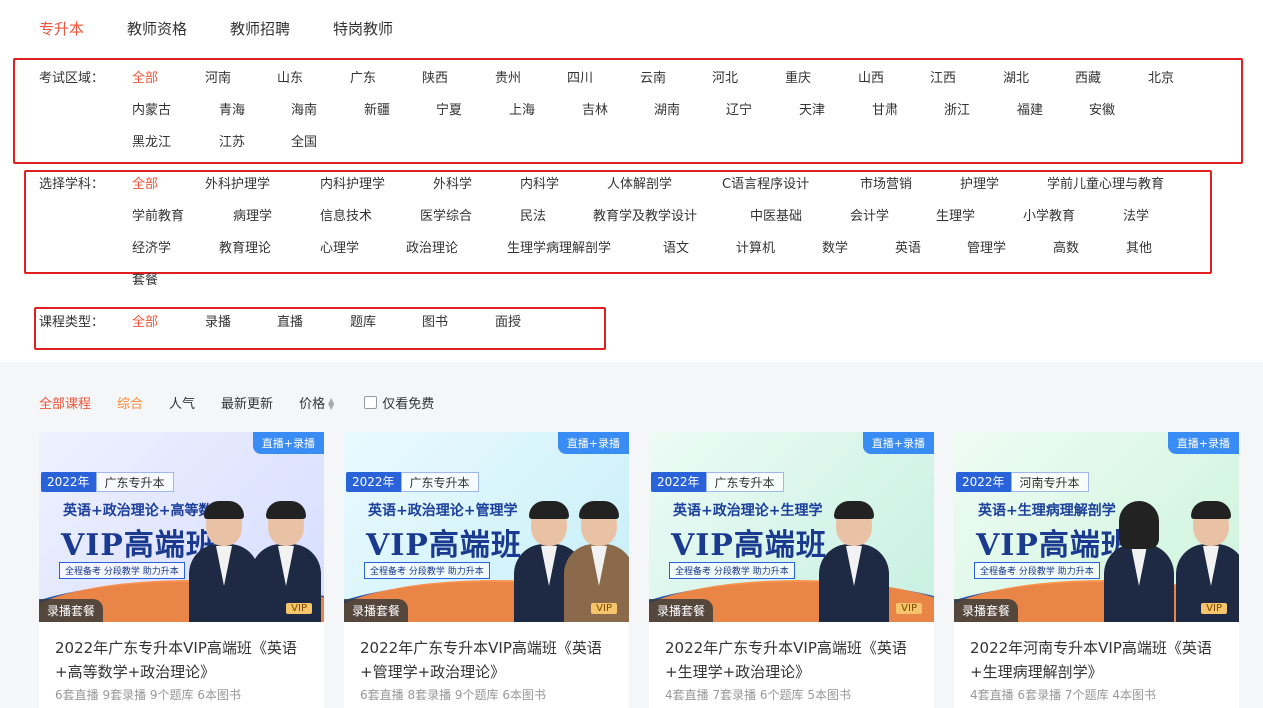 This screenshot has width=1263, height=708. I want to click on subject-option: 生理学病理解剖学, so click(559, 246).